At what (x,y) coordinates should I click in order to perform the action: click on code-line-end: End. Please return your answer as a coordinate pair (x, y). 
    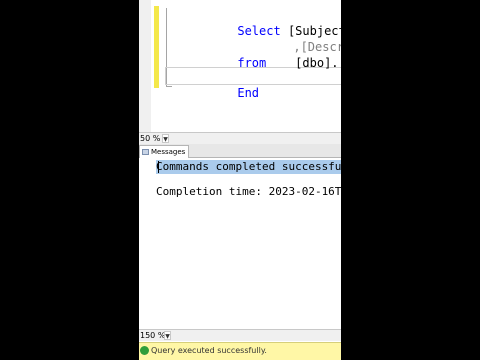
    Looking at the image, I should click on (226, 93).